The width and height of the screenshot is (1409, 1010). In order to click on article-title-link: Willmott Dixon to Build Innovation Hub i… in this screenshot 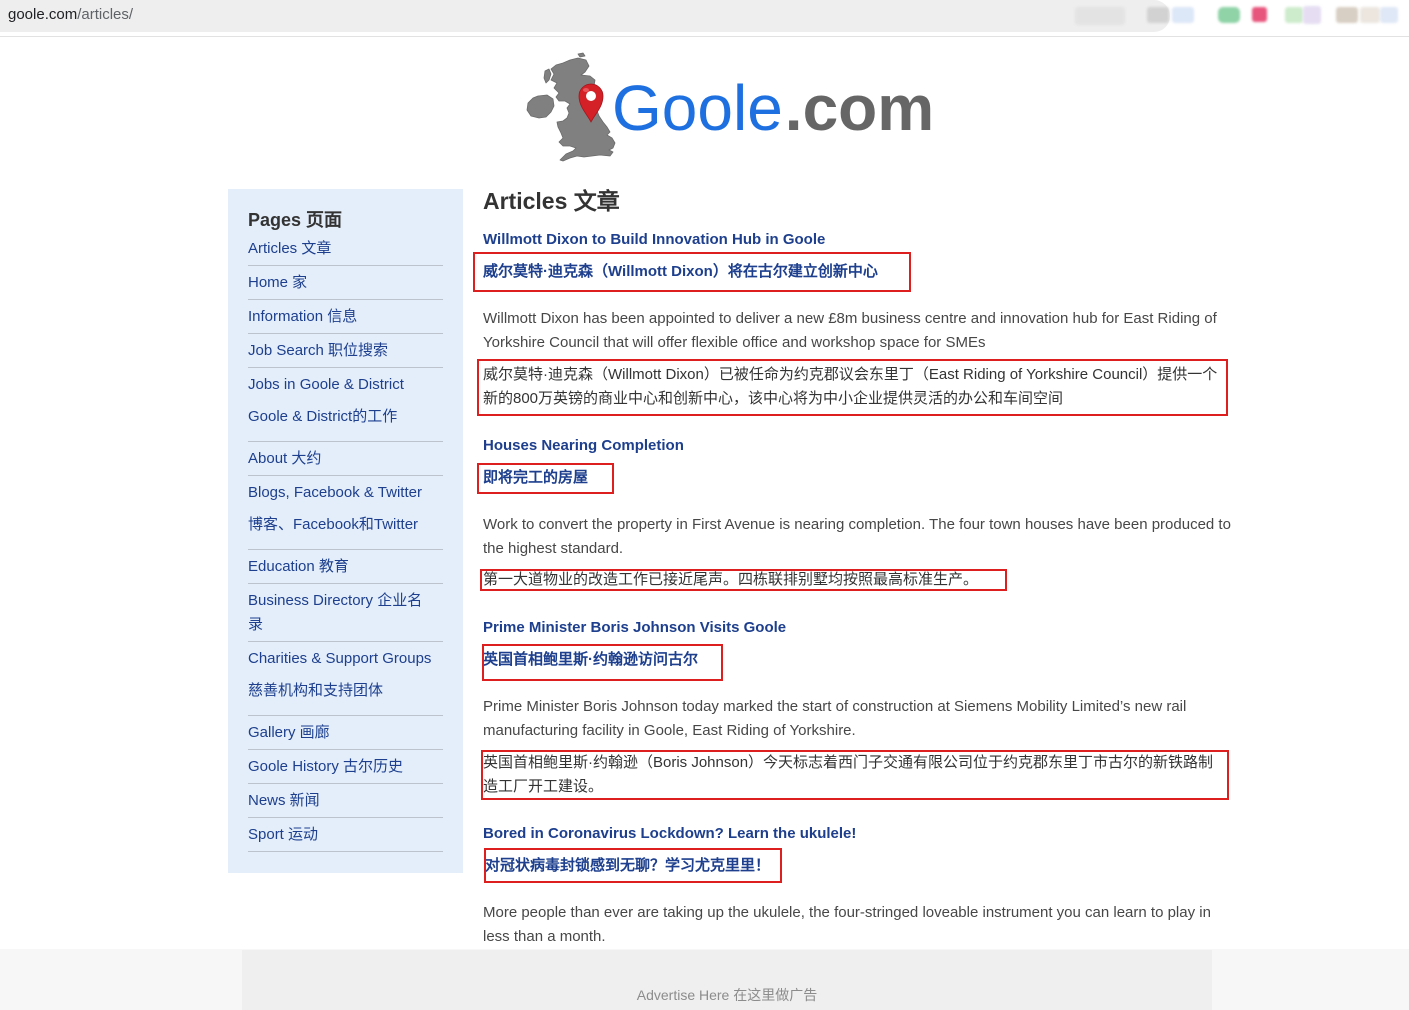, I will do `click(654, 240)`.